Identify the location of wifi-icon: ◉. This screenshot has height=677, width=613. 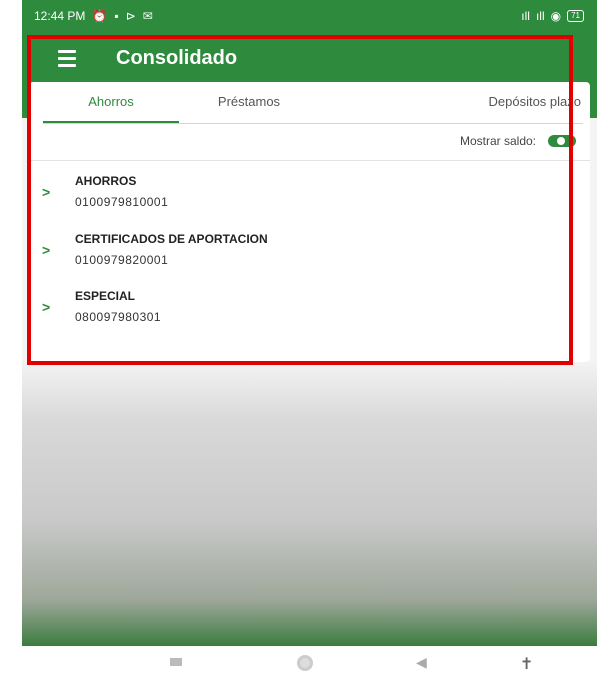
(556, 16).